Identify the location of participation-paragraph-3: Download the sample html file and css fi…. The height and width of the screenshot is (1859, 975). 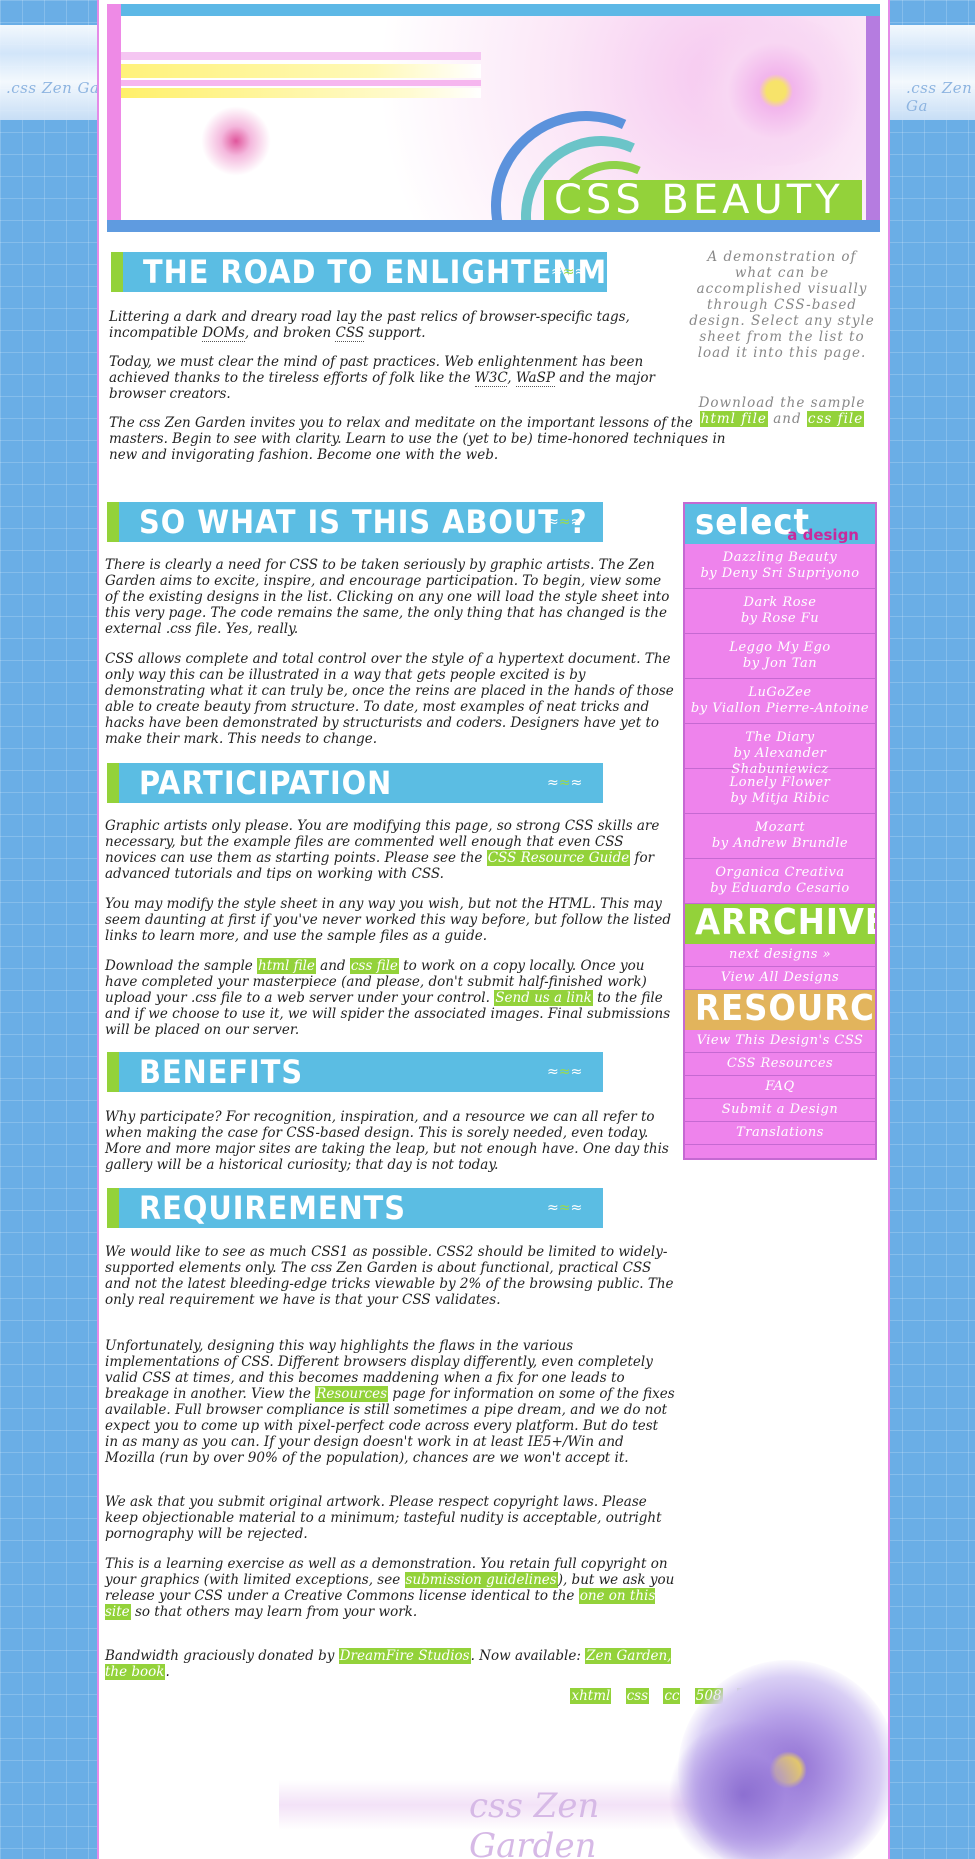
(388, 998).